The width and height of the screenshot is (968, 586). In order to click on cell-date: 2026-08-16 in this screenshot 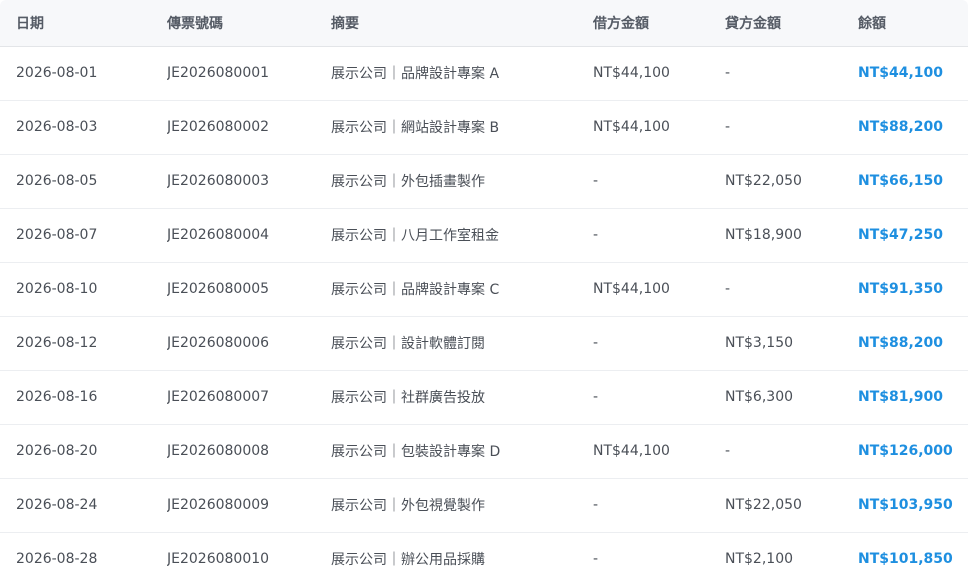, I will do `click(57, 397)`.